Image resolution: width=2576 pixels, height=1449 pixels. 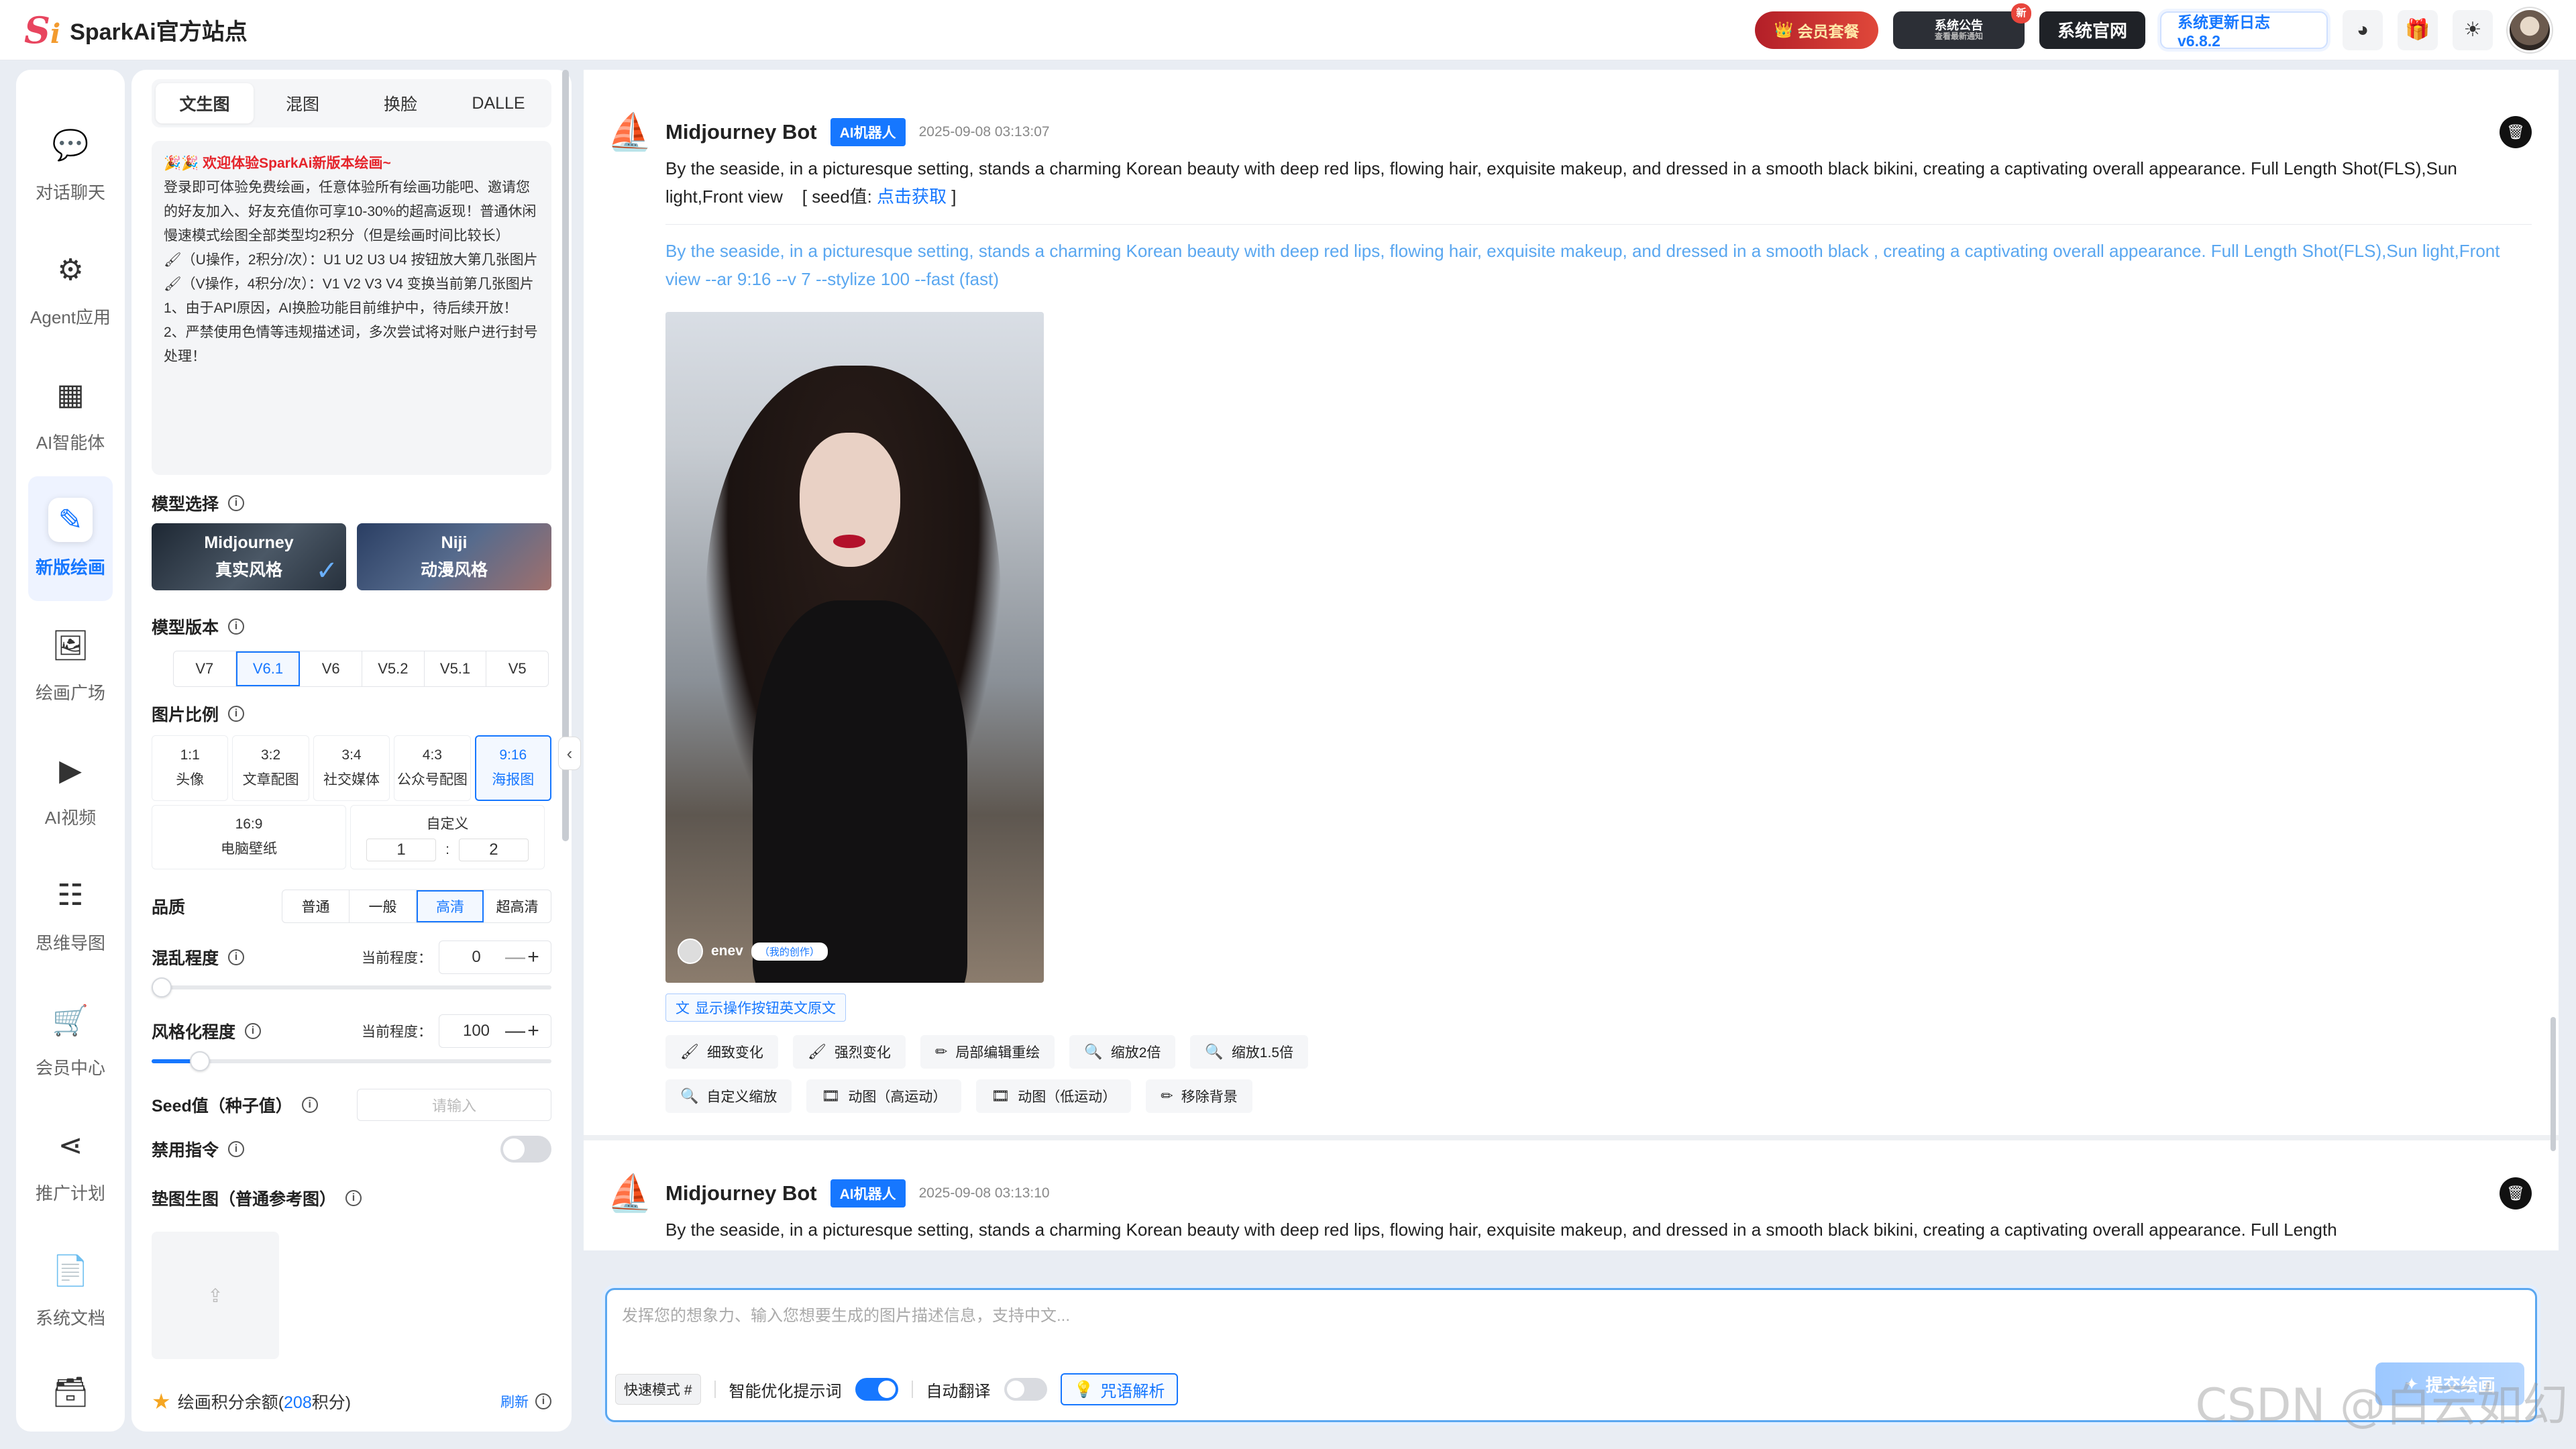 What do you see at coordinates (1025, 1389) in the screenshot?
I see `auto-translate-toggle` at bounding box center [1025, 1389].